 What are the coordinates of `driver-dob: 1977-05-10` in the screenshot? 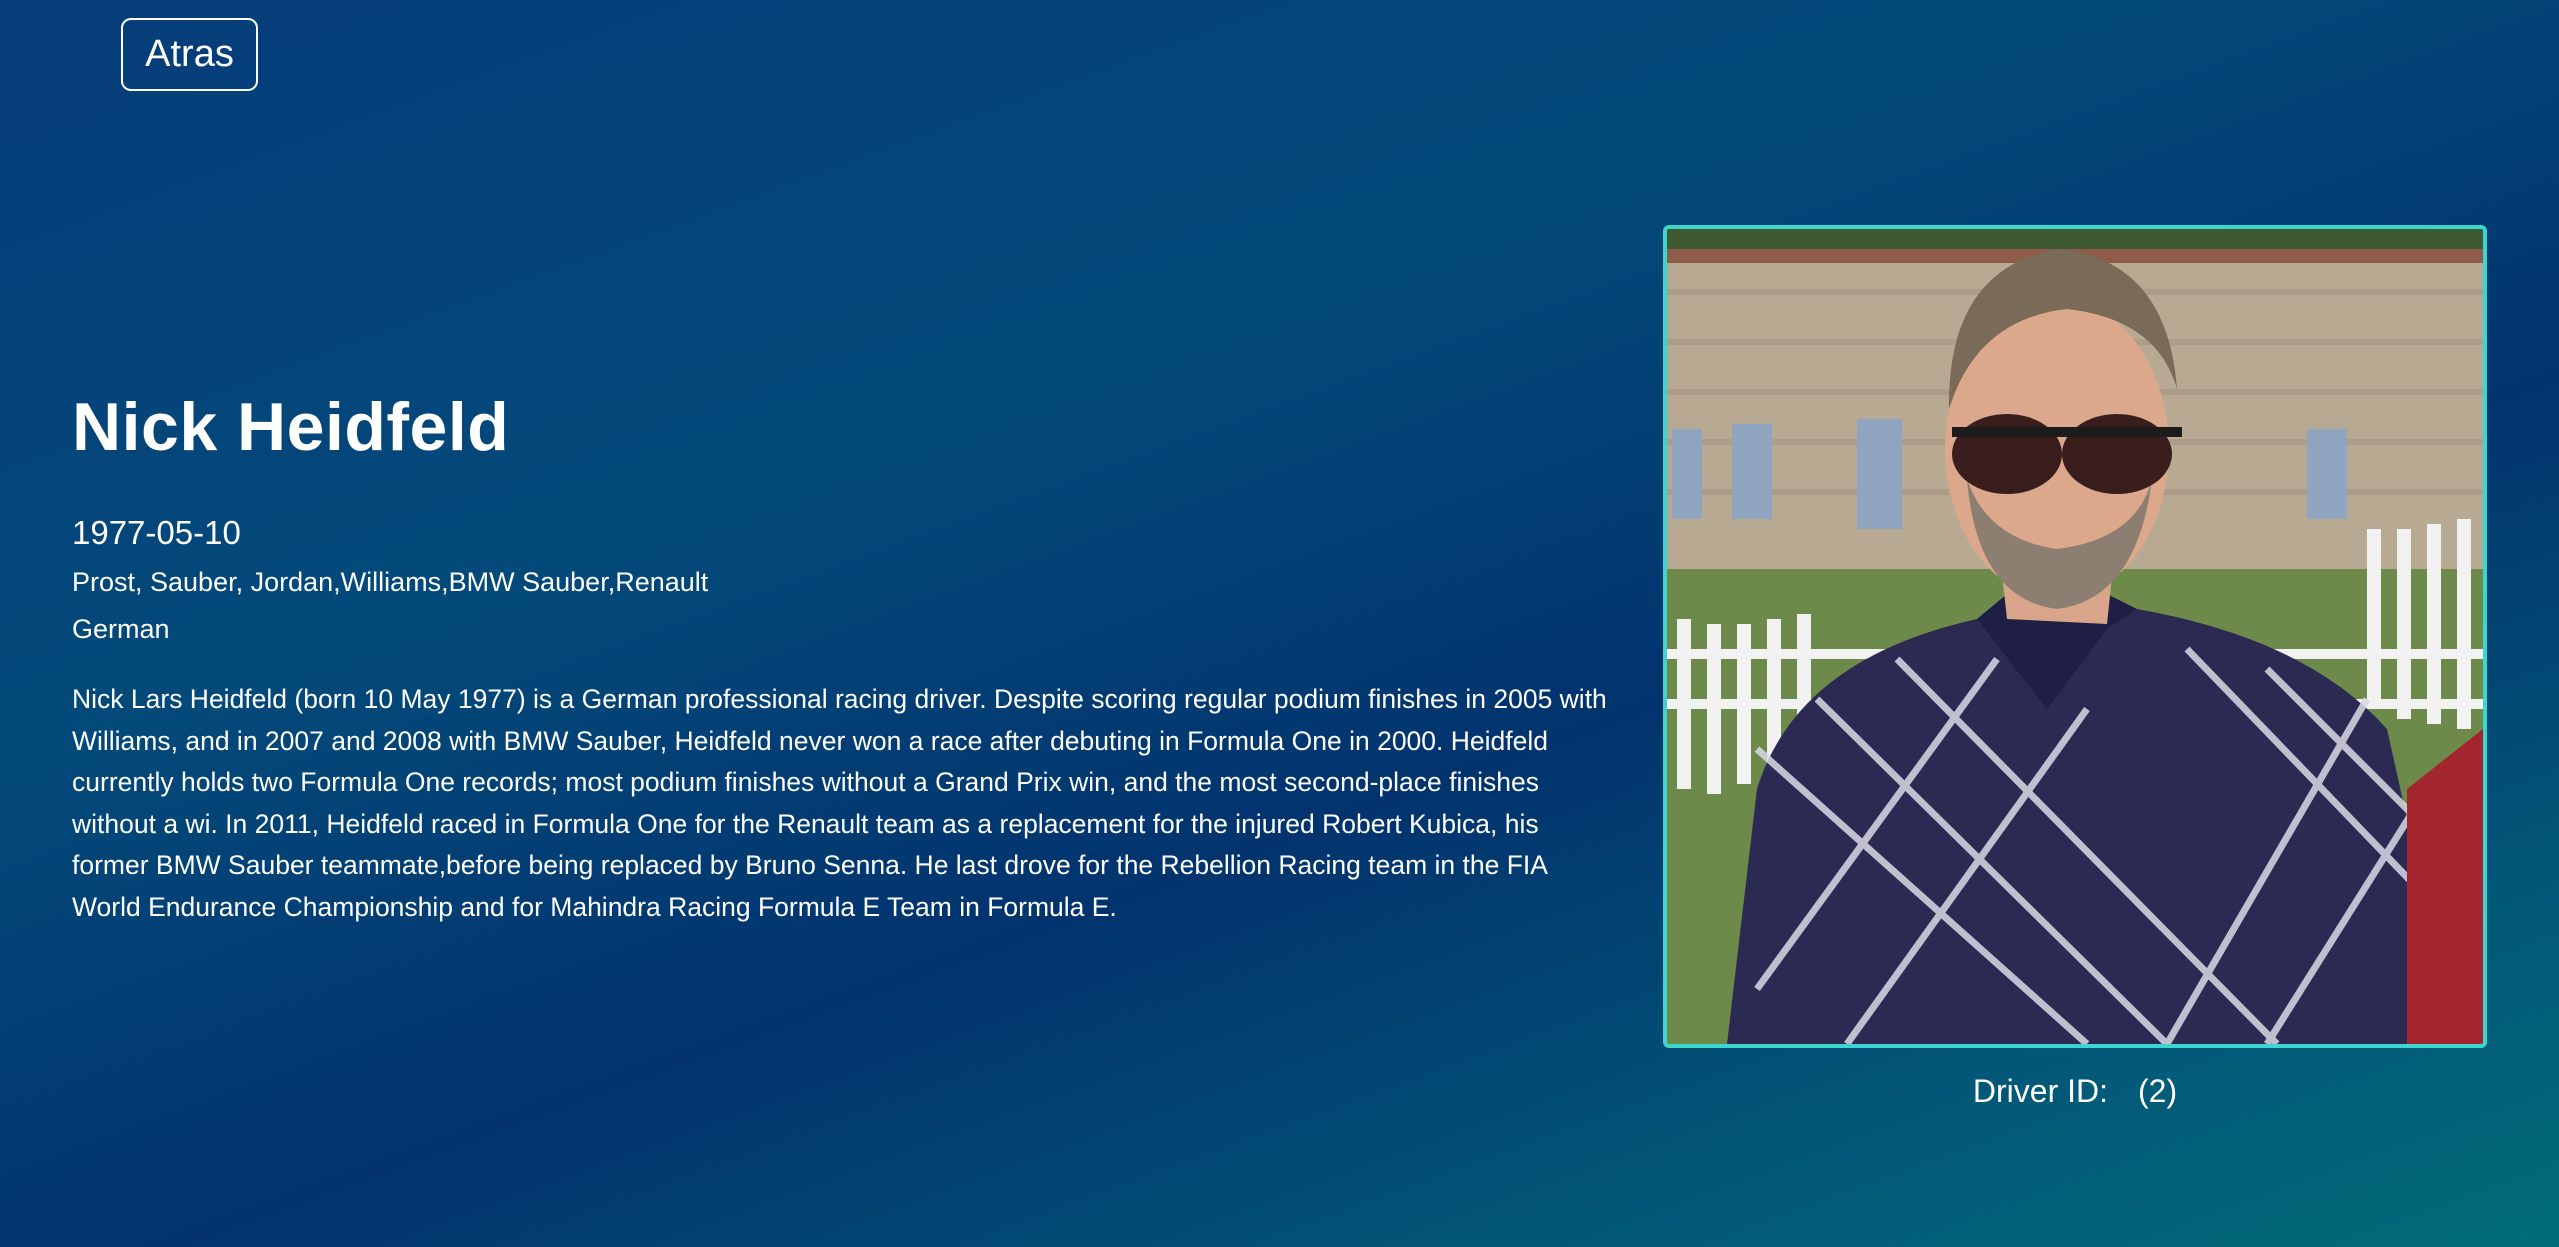 It's located at (156, 532).